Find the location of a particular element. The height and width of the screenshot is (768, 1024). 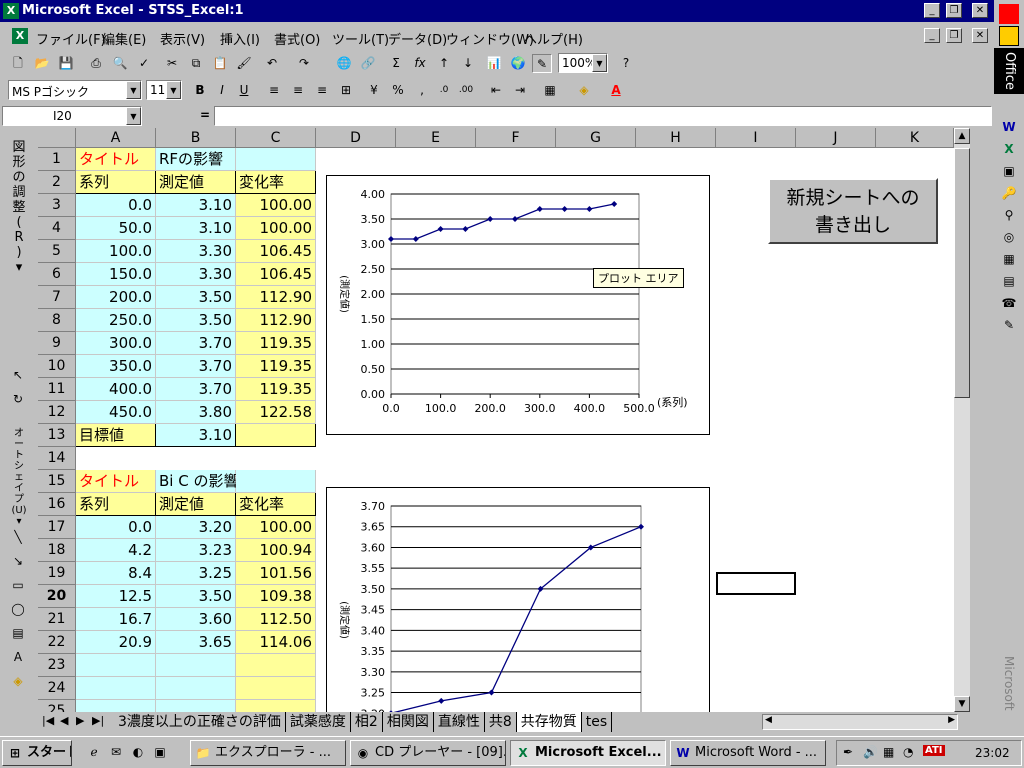

cell: 300.0 is located at coordinates (116, 343).